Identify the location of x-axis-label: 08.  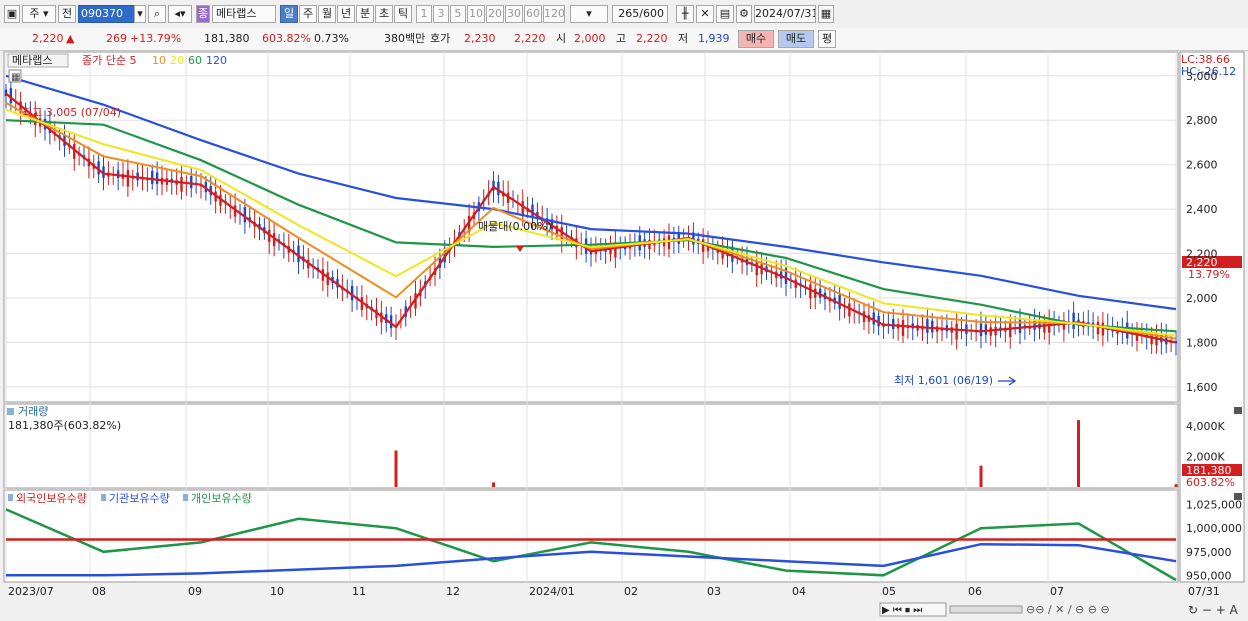
(99, 591).